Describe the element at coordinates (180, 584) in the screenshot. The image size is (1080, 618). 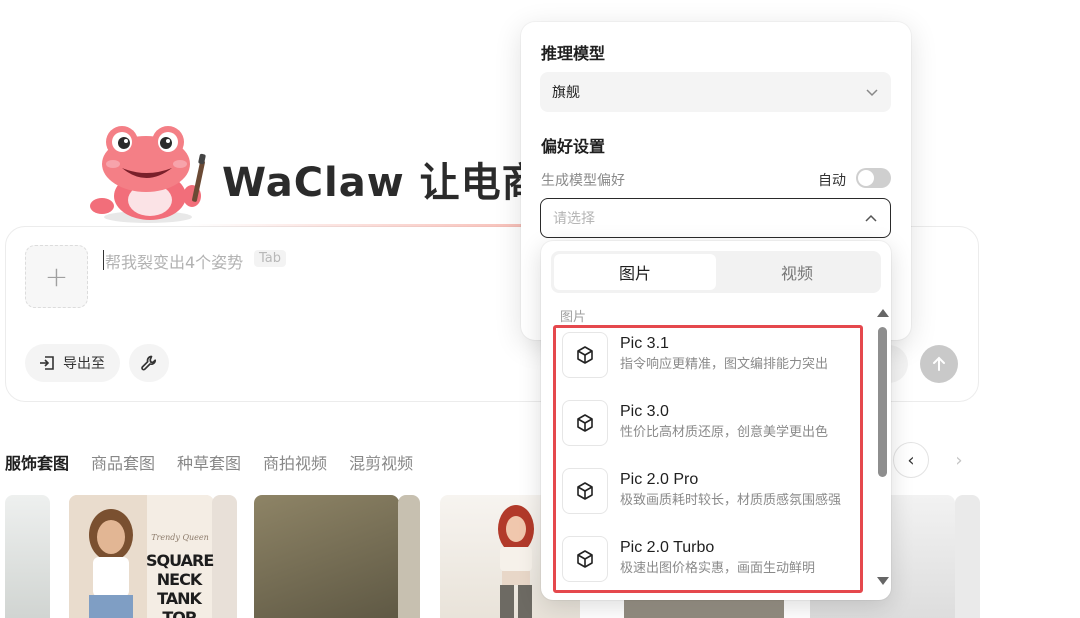
I see `poster-title-text: SQUARE NECK TANK TOP` at that location.